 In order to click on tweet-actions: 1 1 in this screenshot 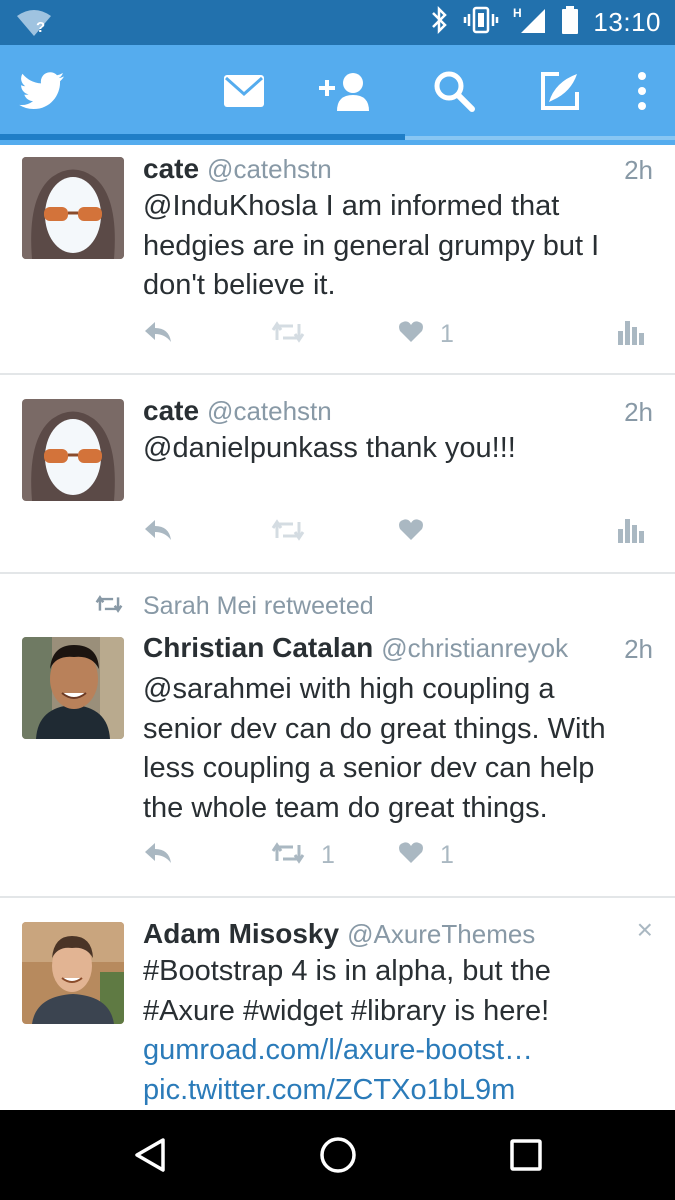, I will do `click(398, 855)`.